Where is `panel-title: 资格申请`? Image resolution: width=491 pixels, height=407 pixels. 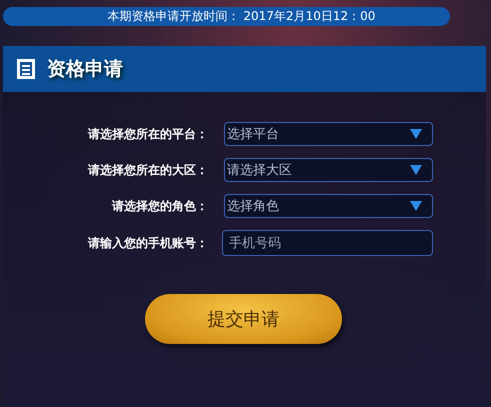
panel-title: 资格申请 is located at coordinates (85, 69).